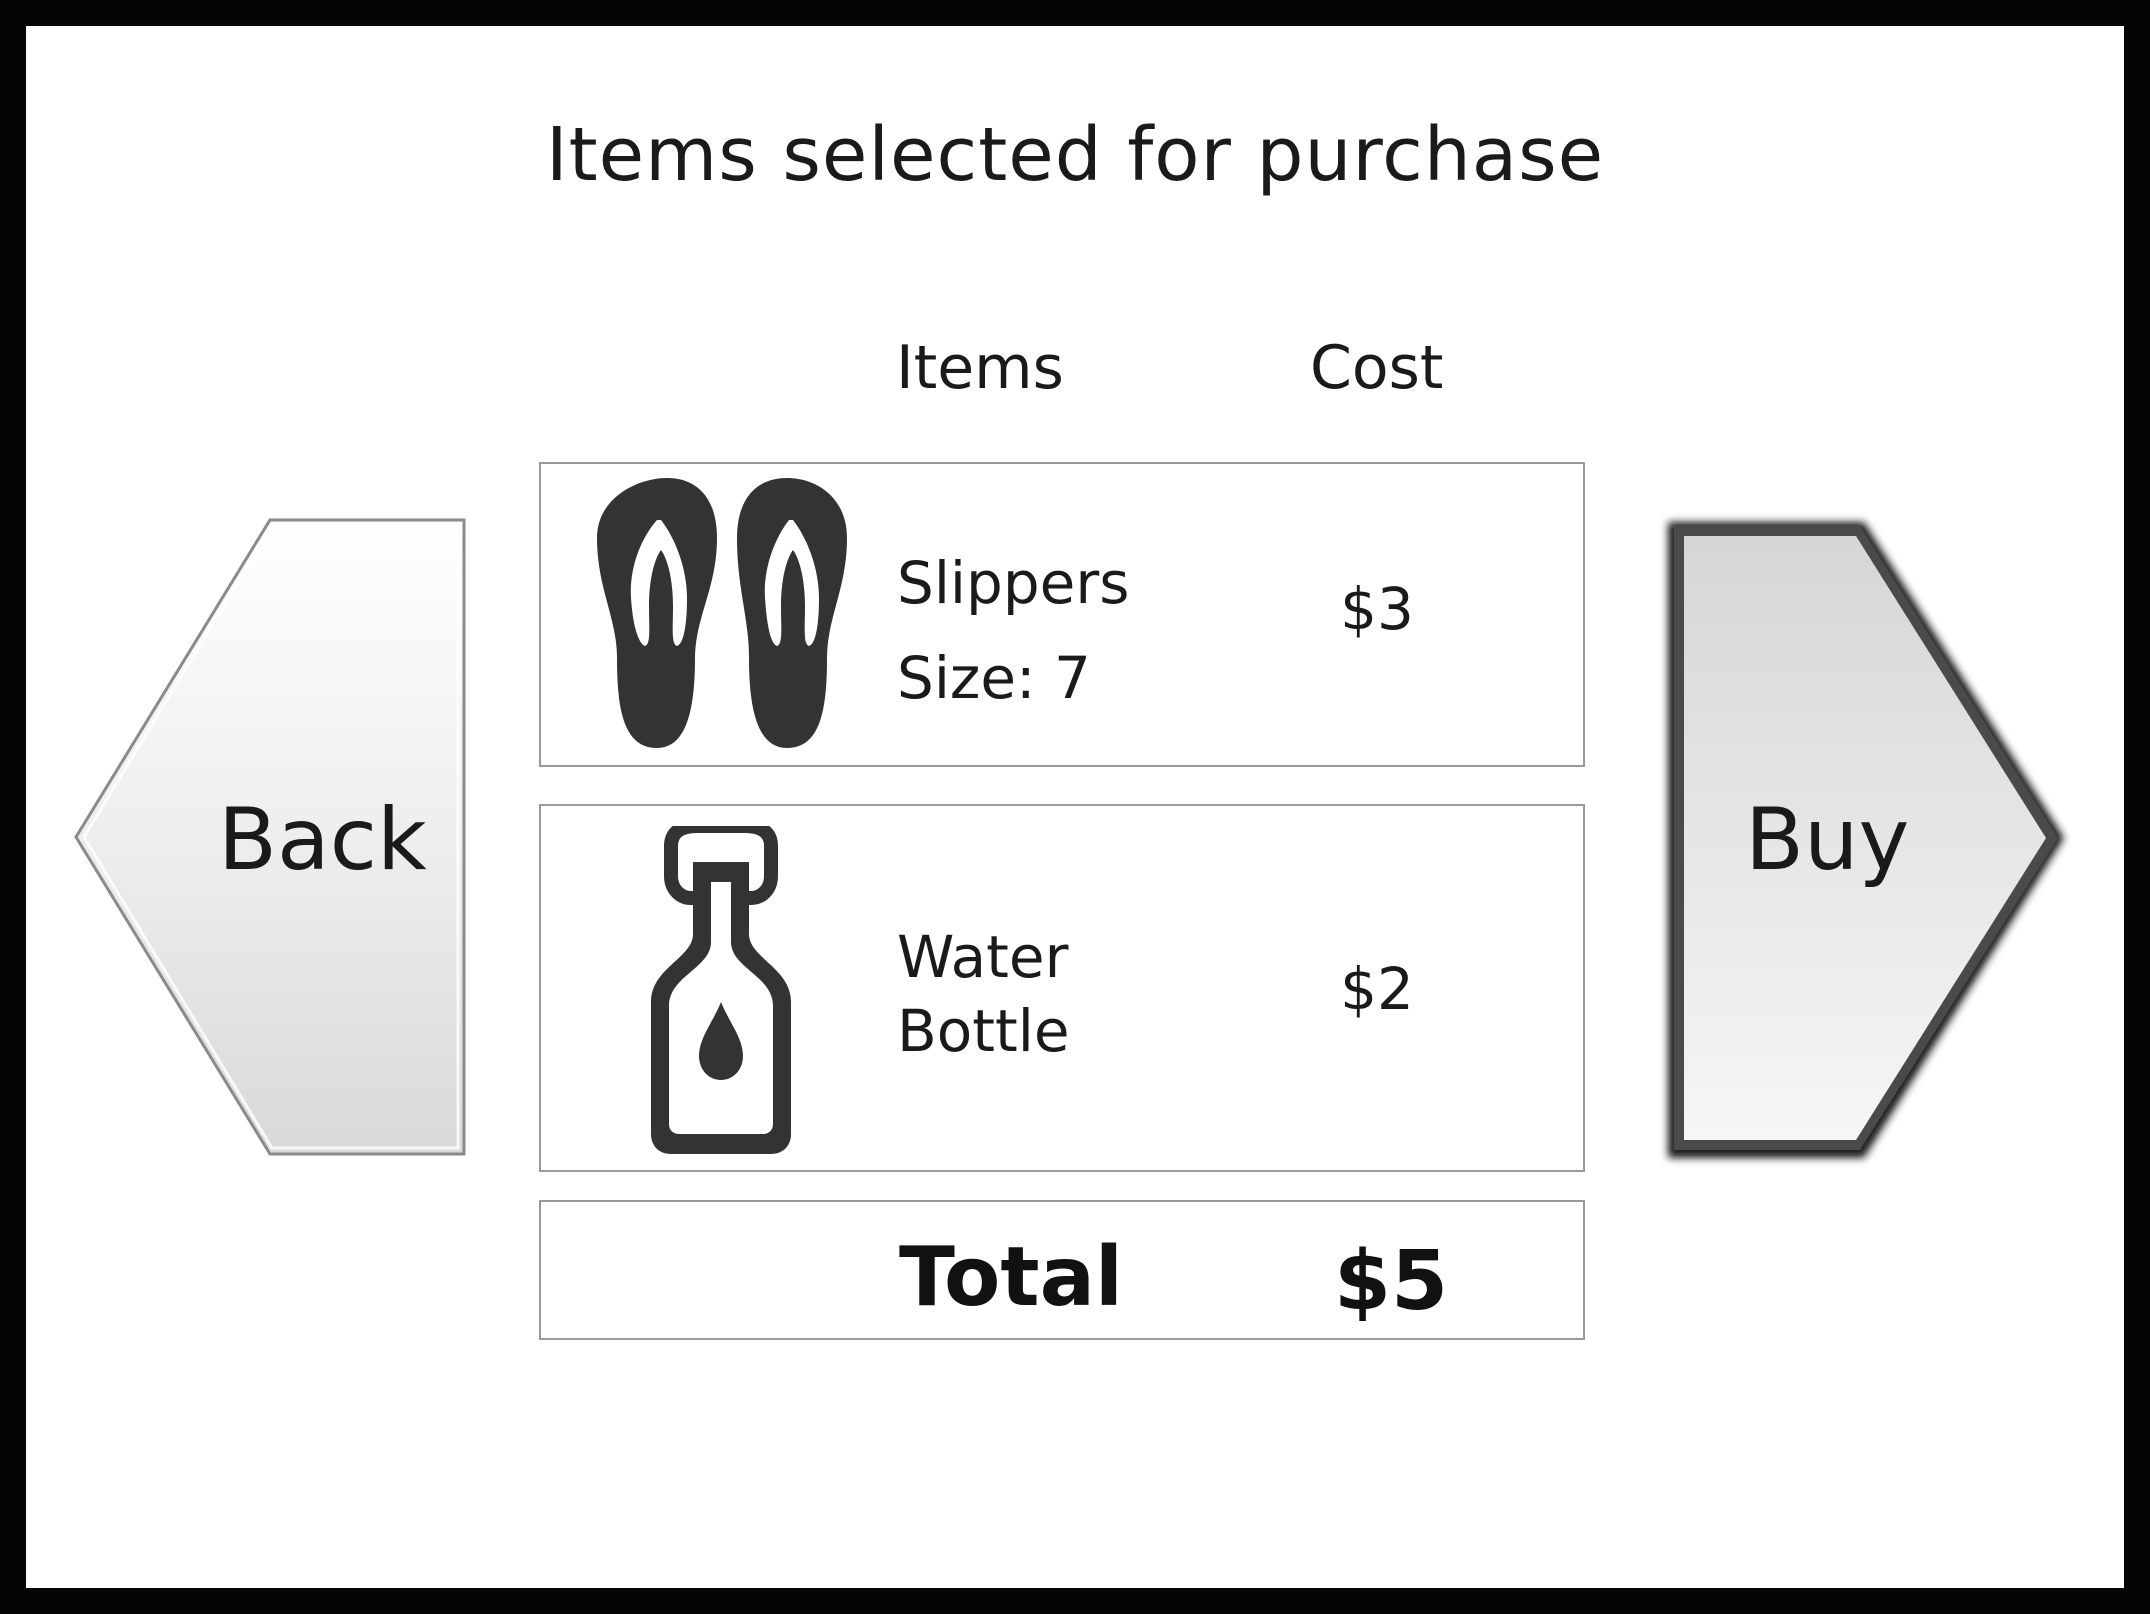  Describe the element at coordinates (1377, 989) in the screenshot. I see `item-cost: $2` at that location.